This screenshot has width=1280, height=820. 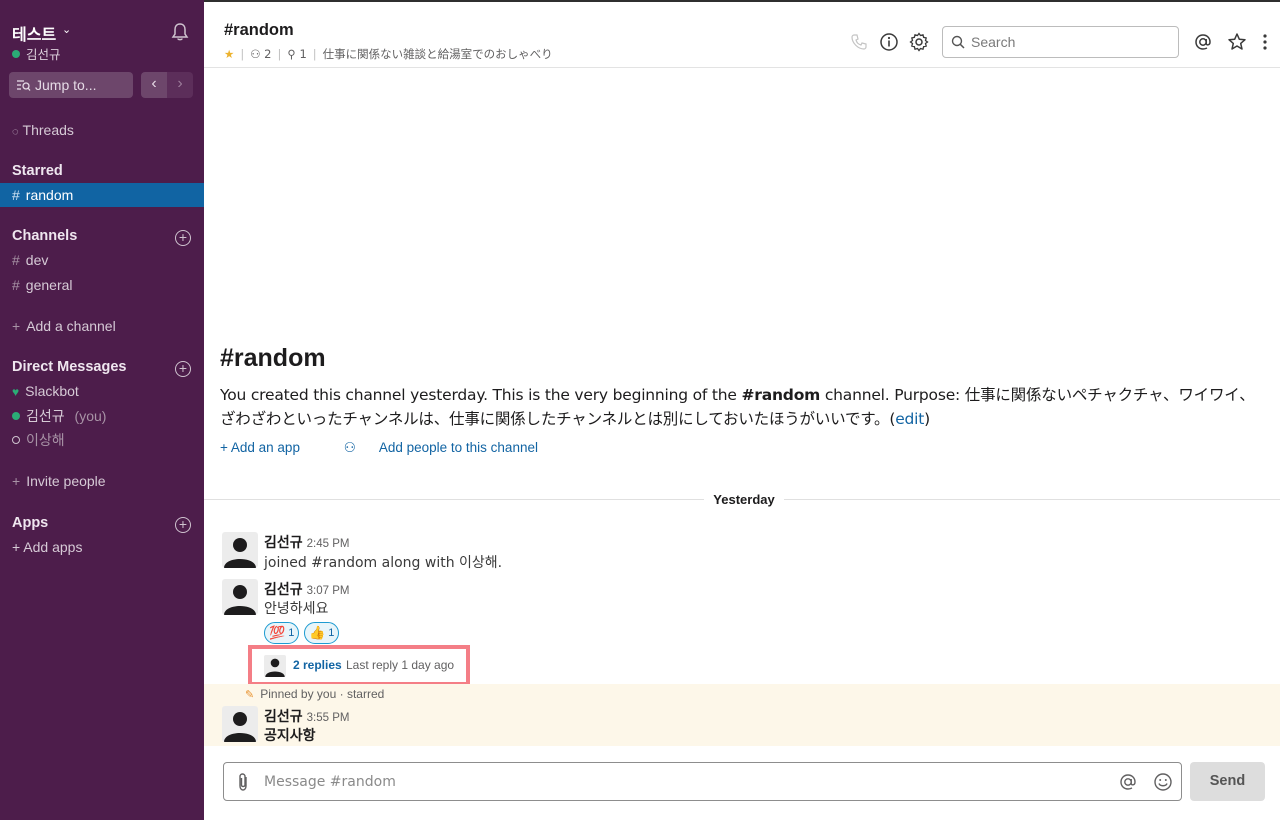 I want to click on pin-count: 1, so click(x=302, y=54).